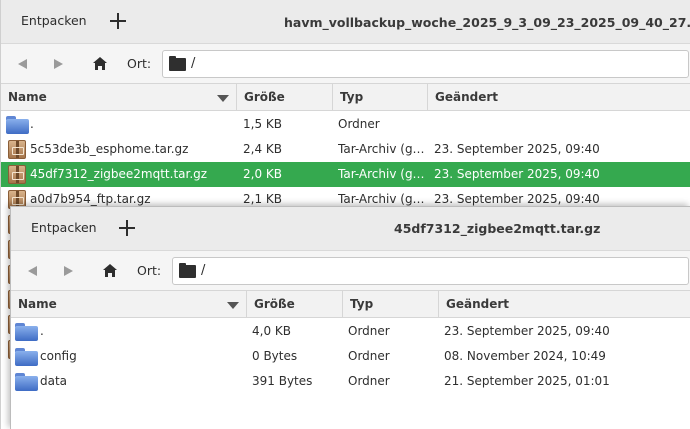 This screenshot has height=429, width=690. What do you see at coordinates (282, 381) in the screenshot?
I see `file-size: 391 Bytes` at bounding box center [282, 381].